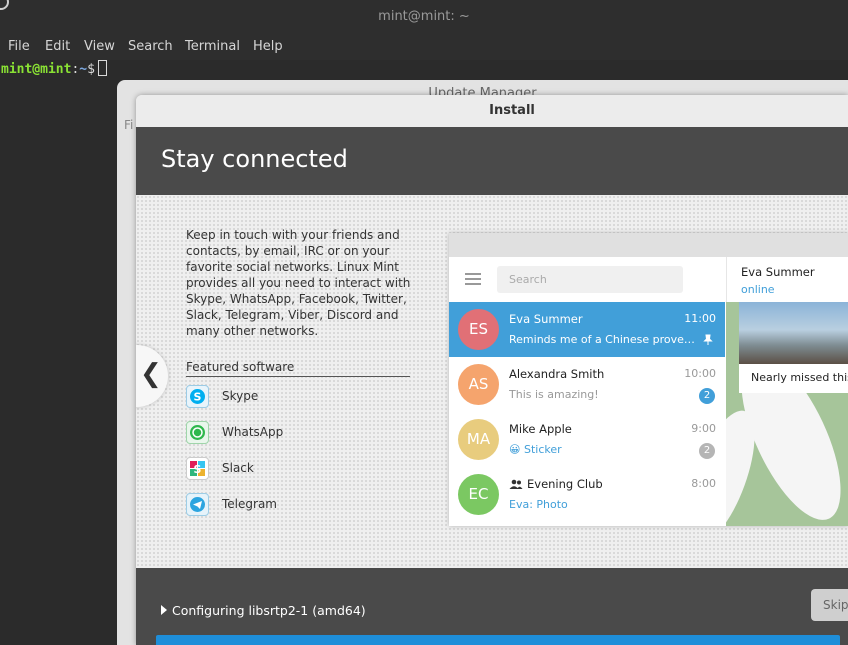 This screenshot has width=848, height=645. Describe the element at coordinates (498, 640) in the screenshot. I see `progress-bar` at that location.